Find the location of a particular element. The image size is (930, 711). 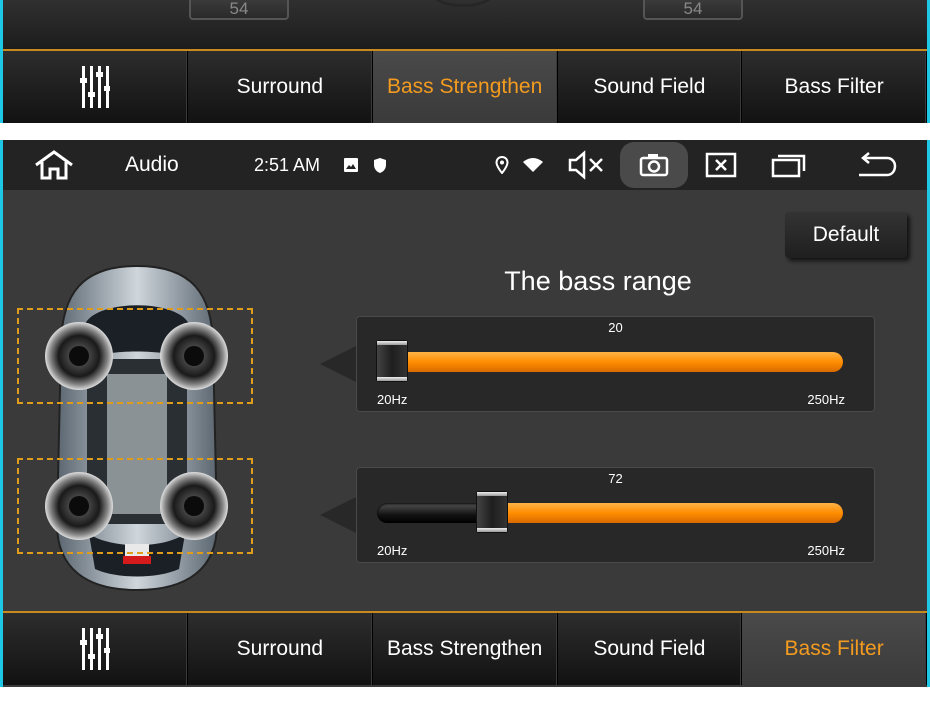

back-icon is located at coordinates (878, 164).